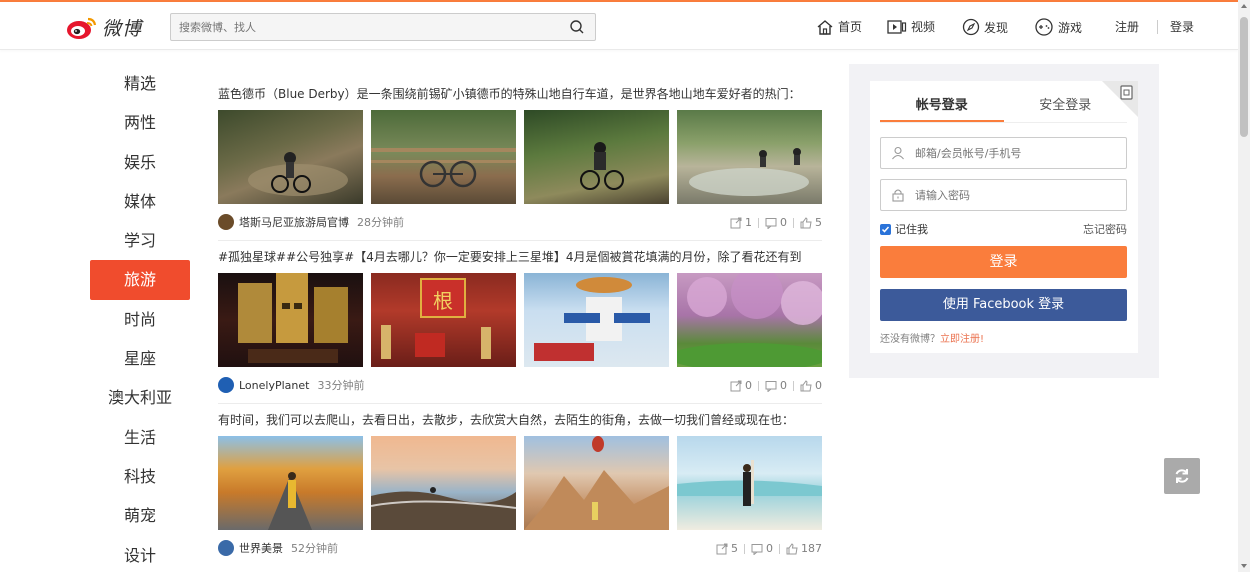 This screenshot has width=1250, height=575. I want to click on repost-button: 0, so click(741, 385).